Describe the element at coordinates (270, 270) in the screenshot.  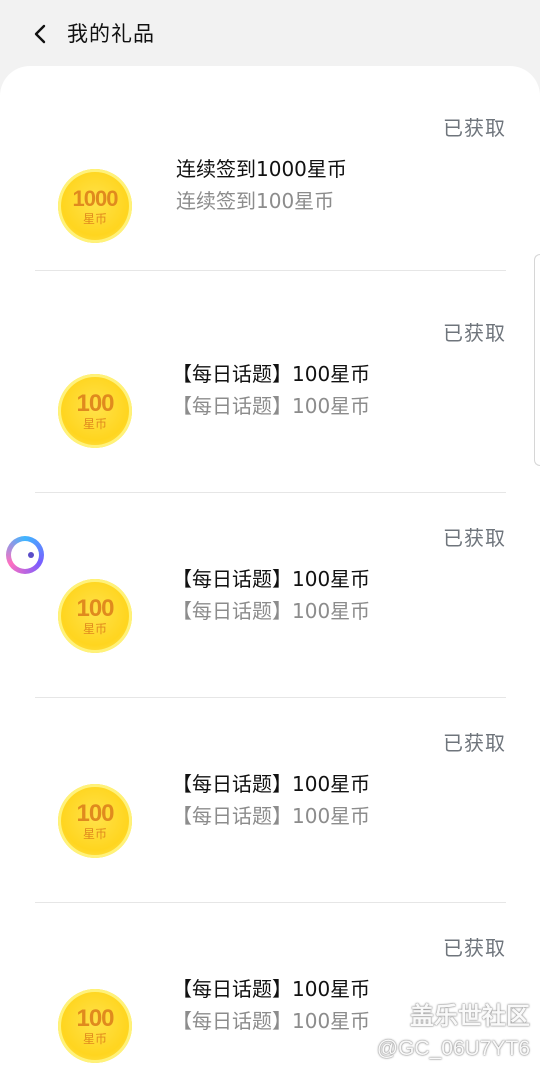
I see `divider` at that location.